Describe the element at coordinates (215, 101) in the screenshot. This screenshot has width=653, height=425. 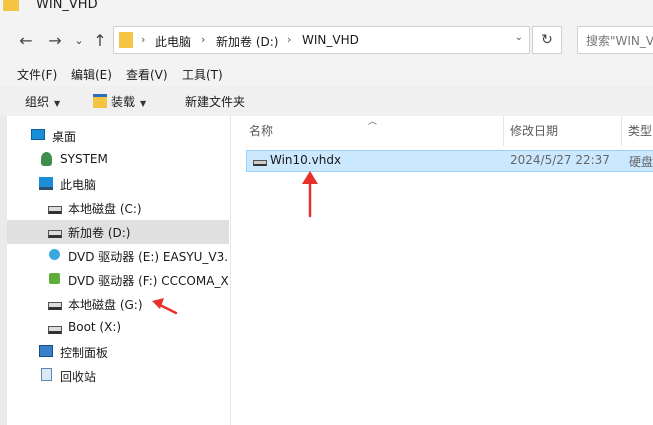
I see `new-folder-button: 新建文件夹` at that location.